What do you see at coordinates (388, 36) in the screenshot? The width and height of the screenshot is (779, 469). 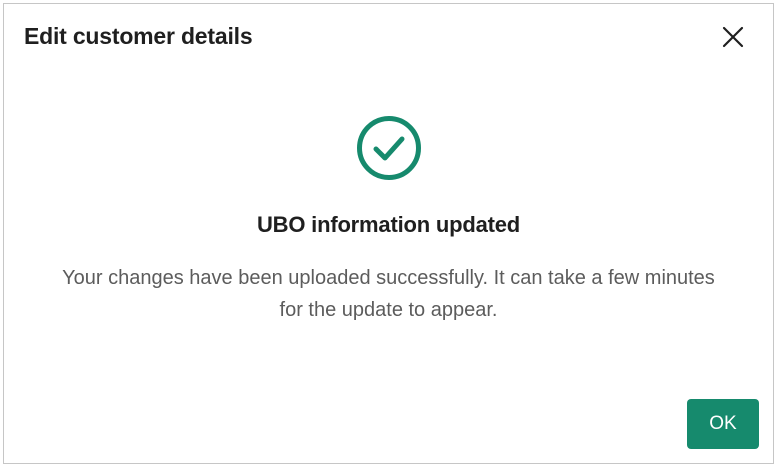 I see `dialog-header: Edit customer details` at bounding box center [388, 36].